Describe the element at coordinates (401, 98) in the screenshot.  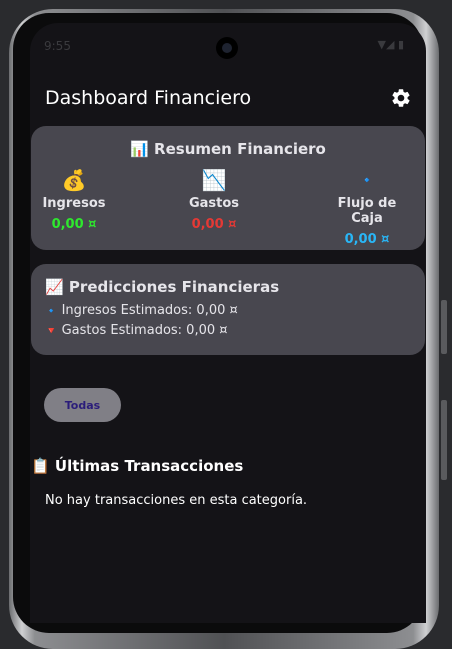
I see `gear-icon` at that location.